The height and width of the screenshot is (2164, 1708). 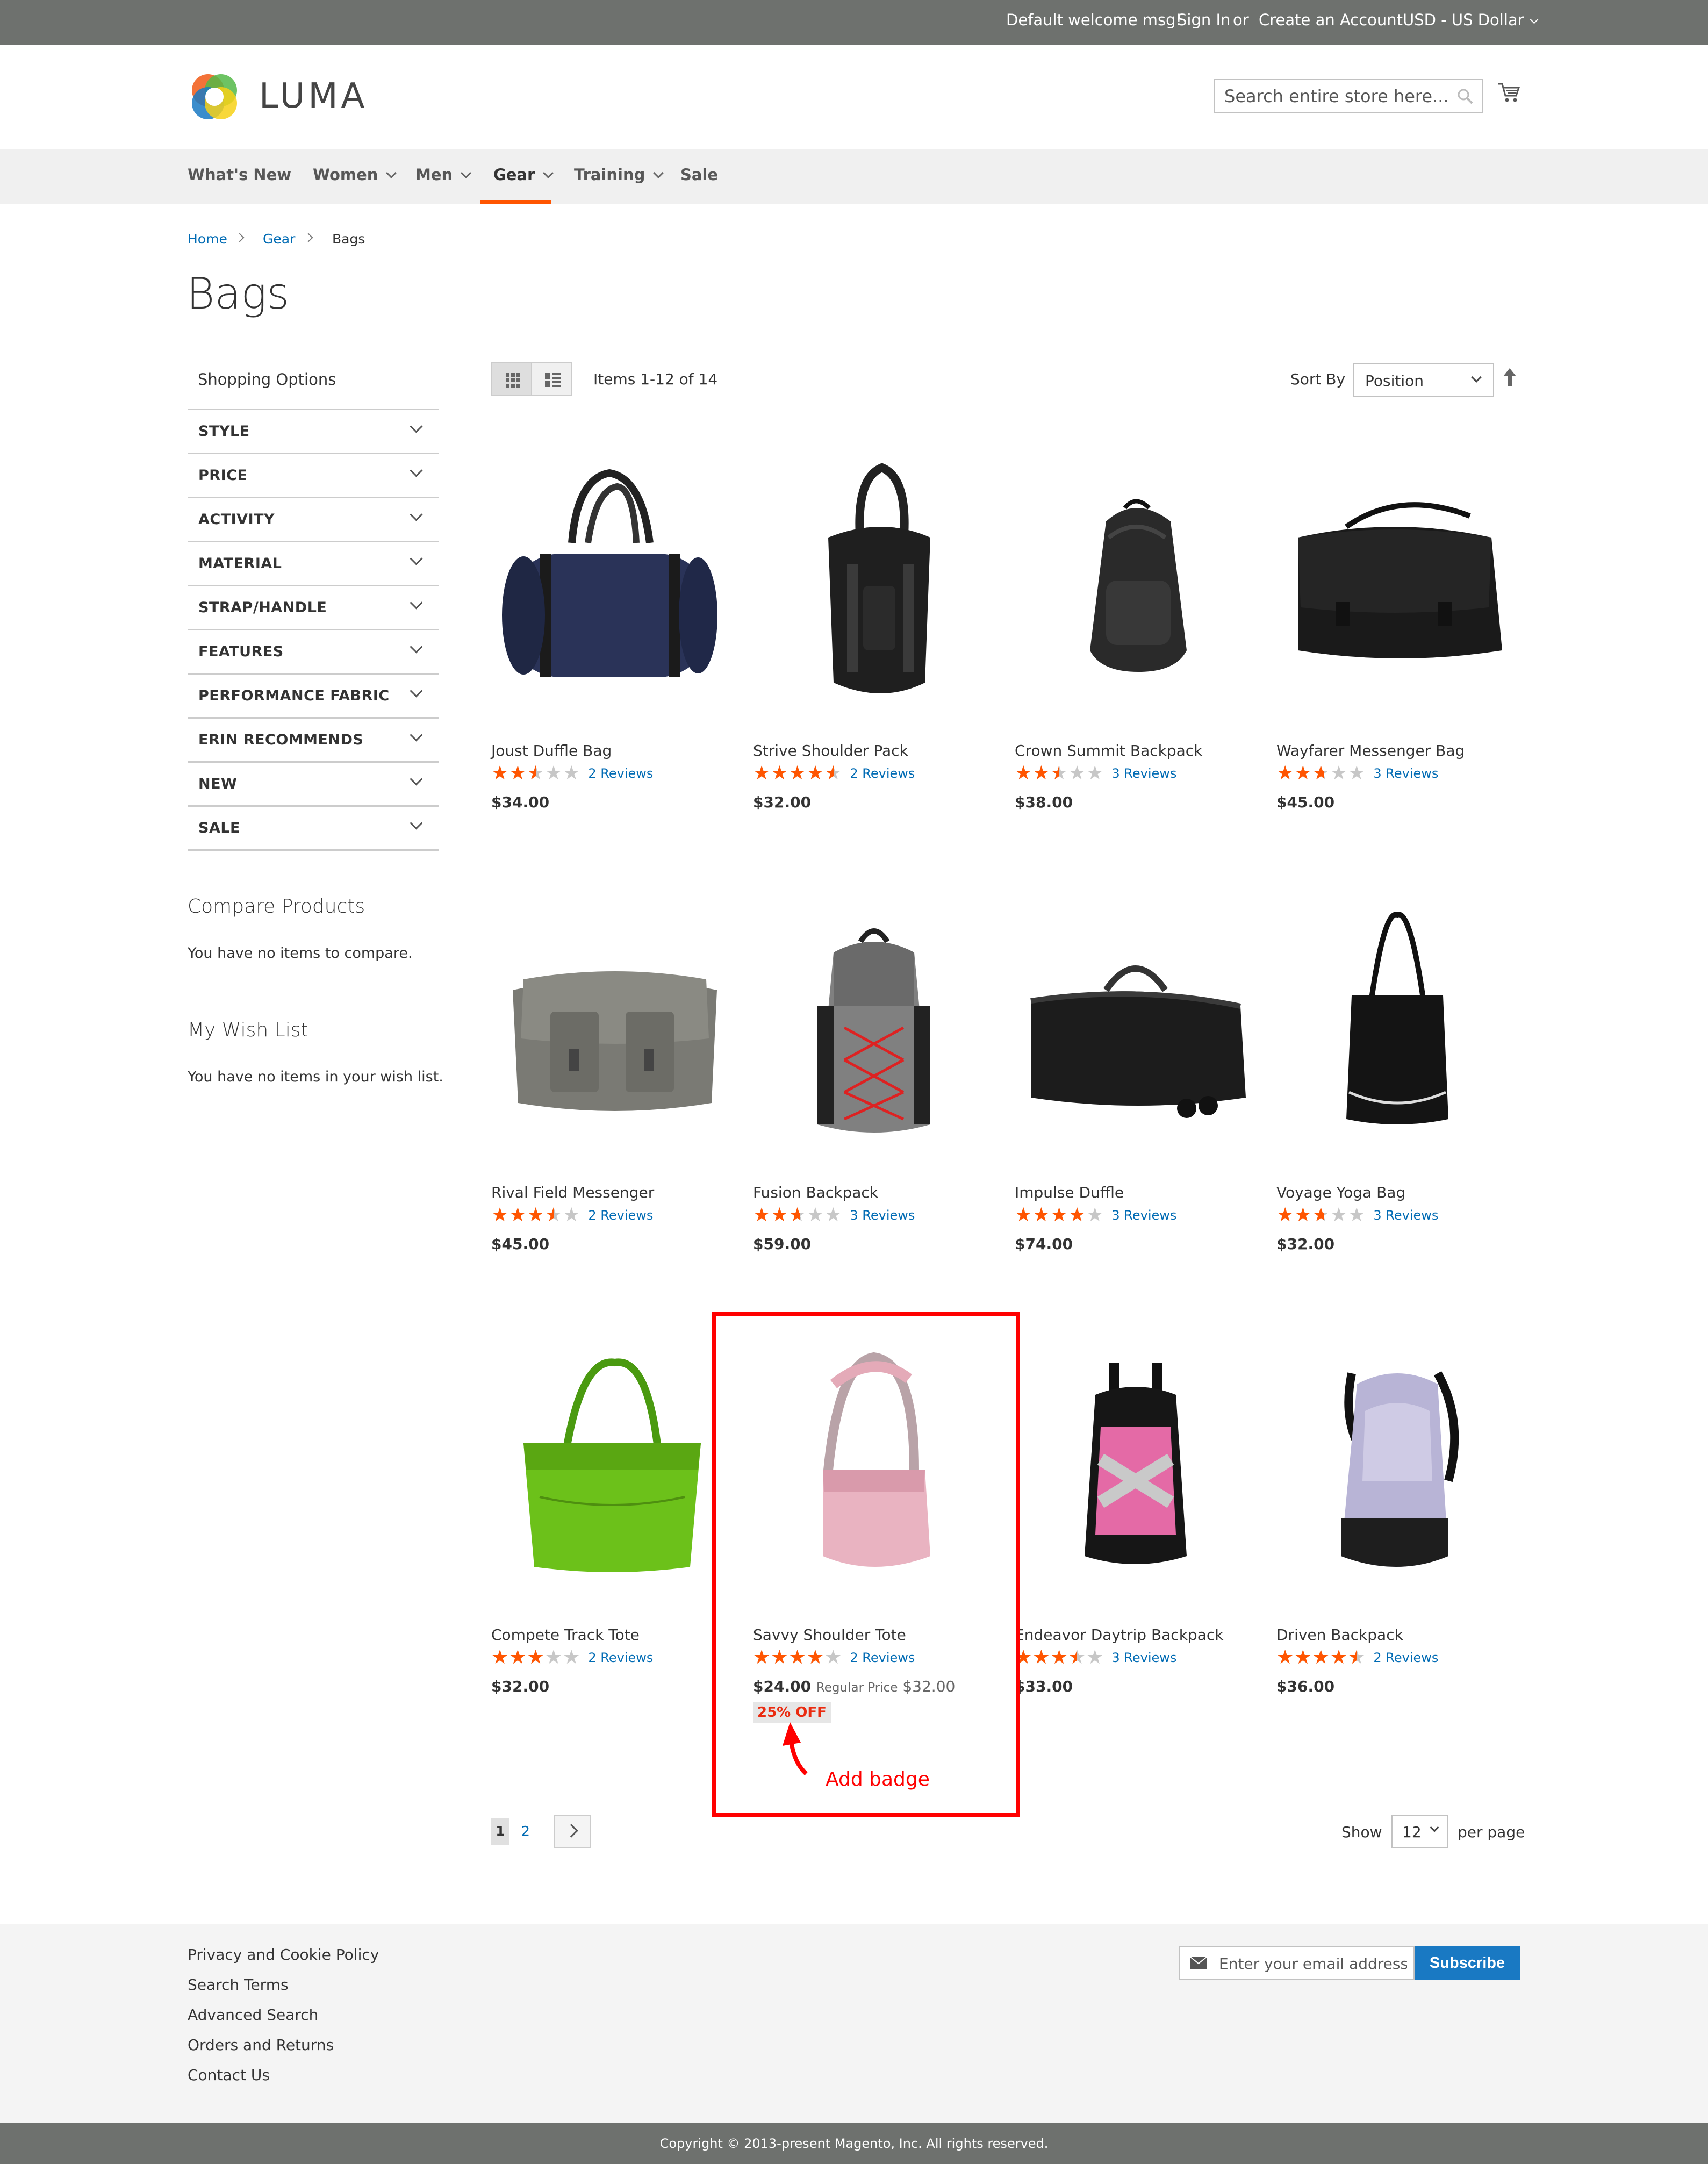 I want to click on footer-link-advanced-search: Advanced Search, so click(x=253, y=2015).